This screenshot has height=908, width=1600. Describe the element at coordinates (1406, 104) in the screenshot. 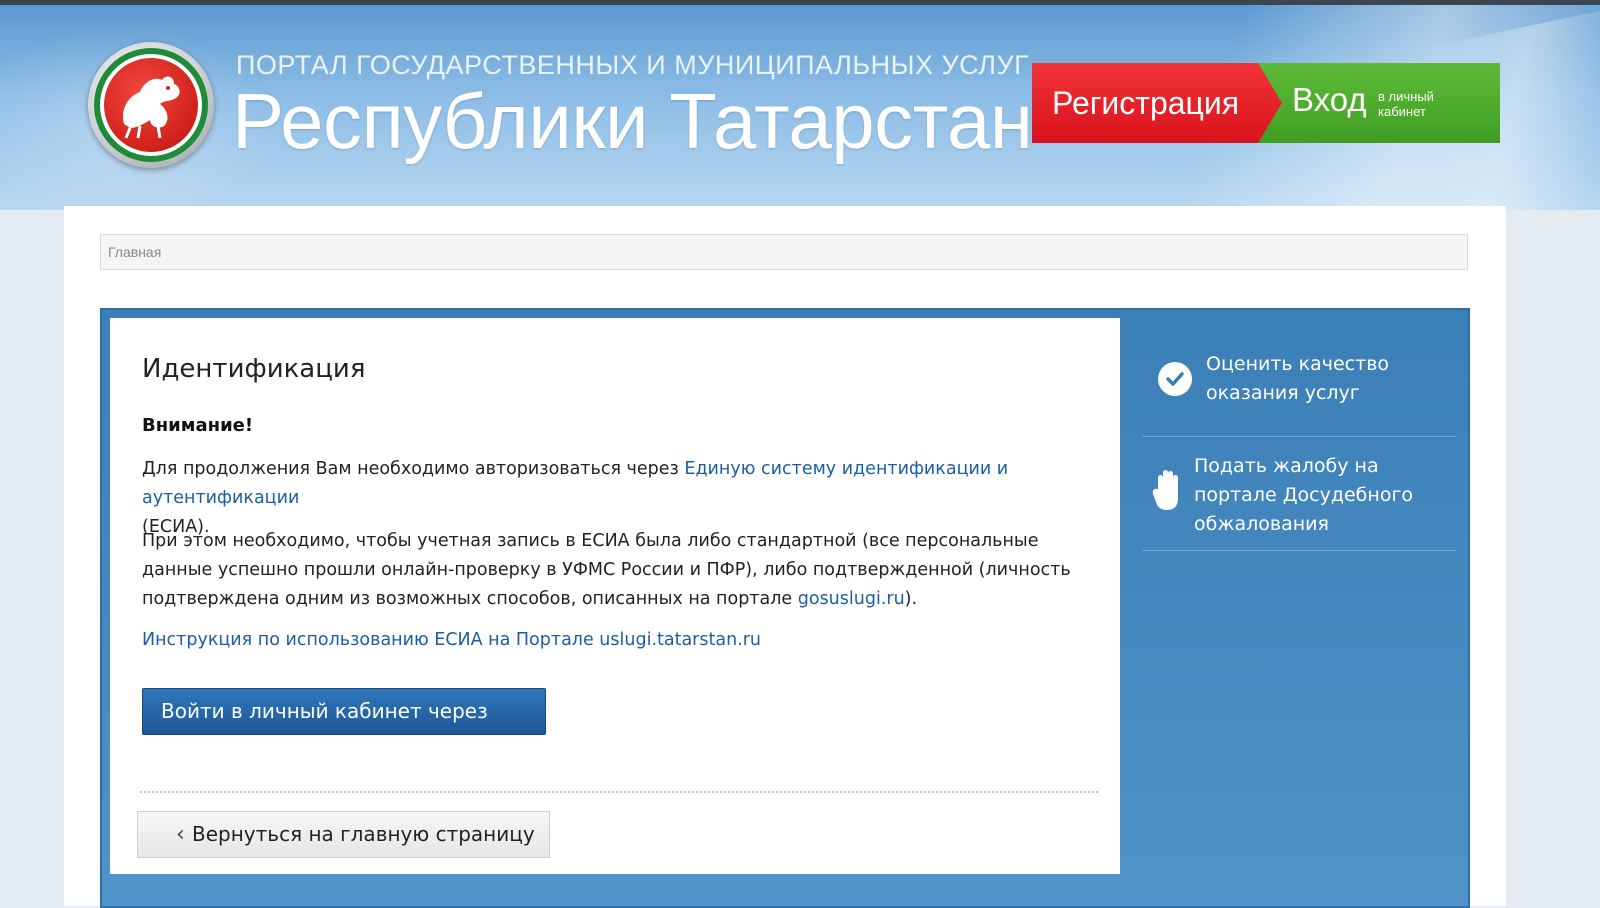

I see `login-sublabel: в личный кабинет` at that location.